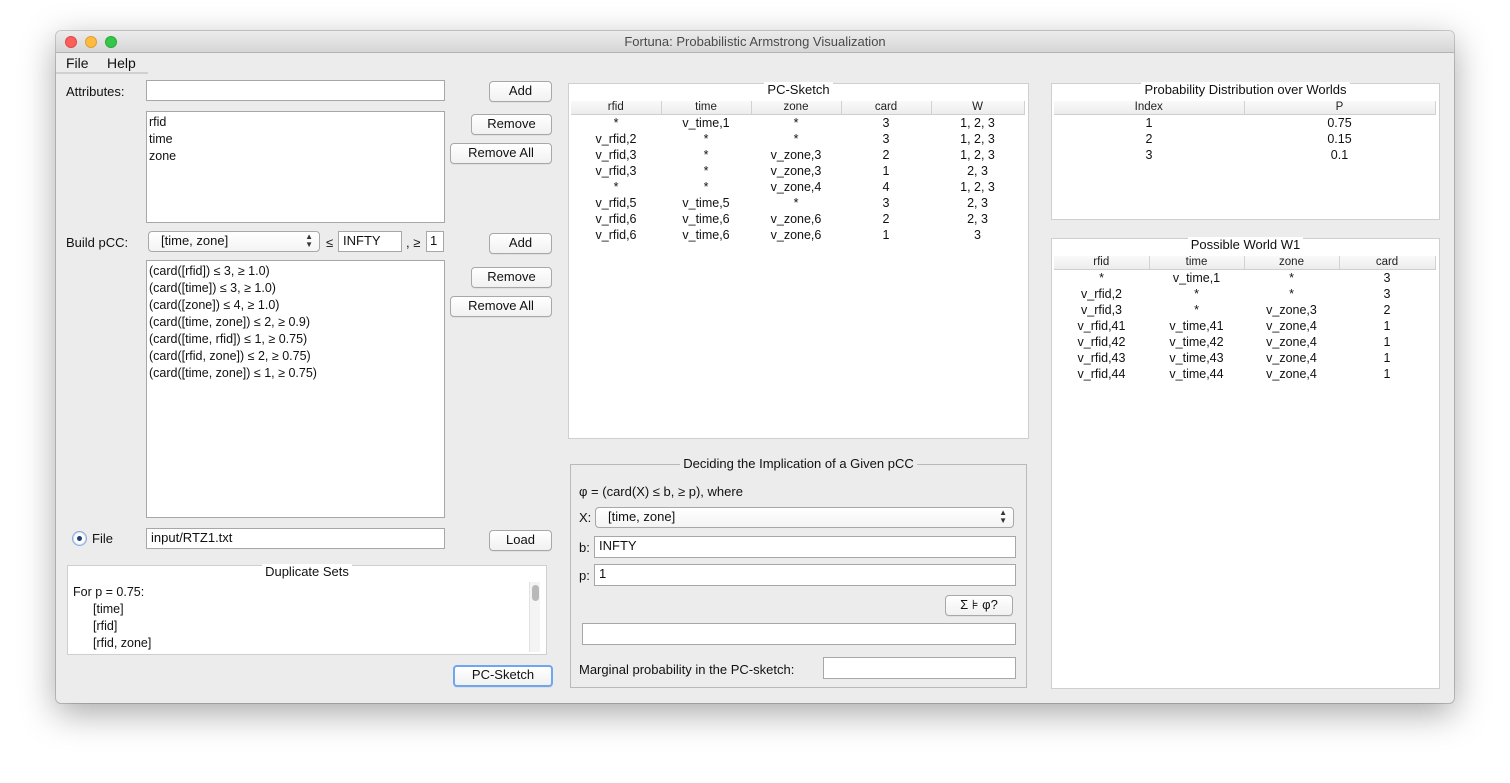 This screenshot has height=783, width=1510. Describe the element at coordinates (1244, 294) in the screenshot. I see `table-row: v_rfid,2 * * 3` at that location.